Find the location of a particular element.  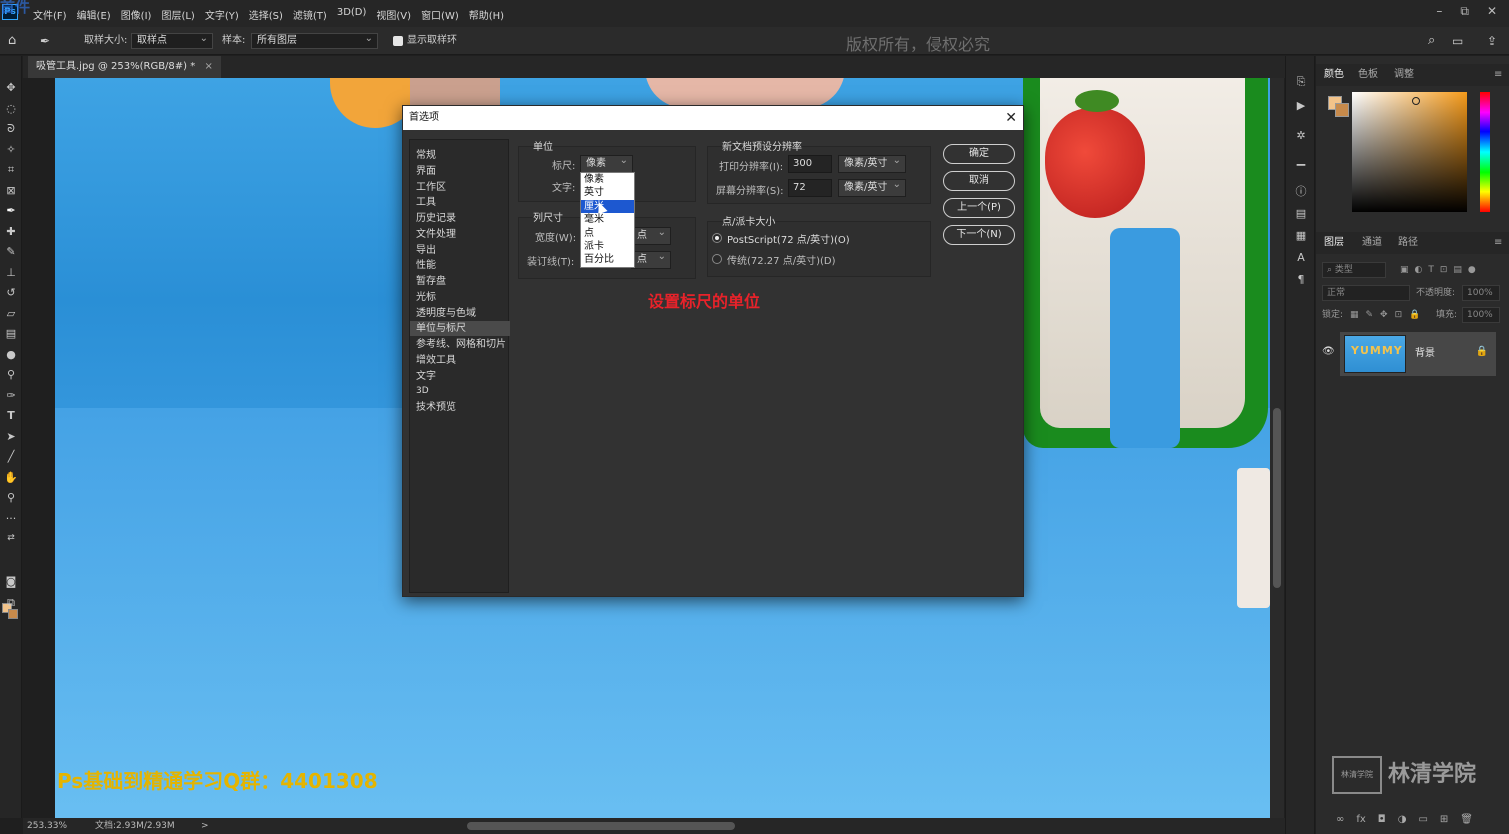

panel-background-swatch is located at coordinates (1342, 110).